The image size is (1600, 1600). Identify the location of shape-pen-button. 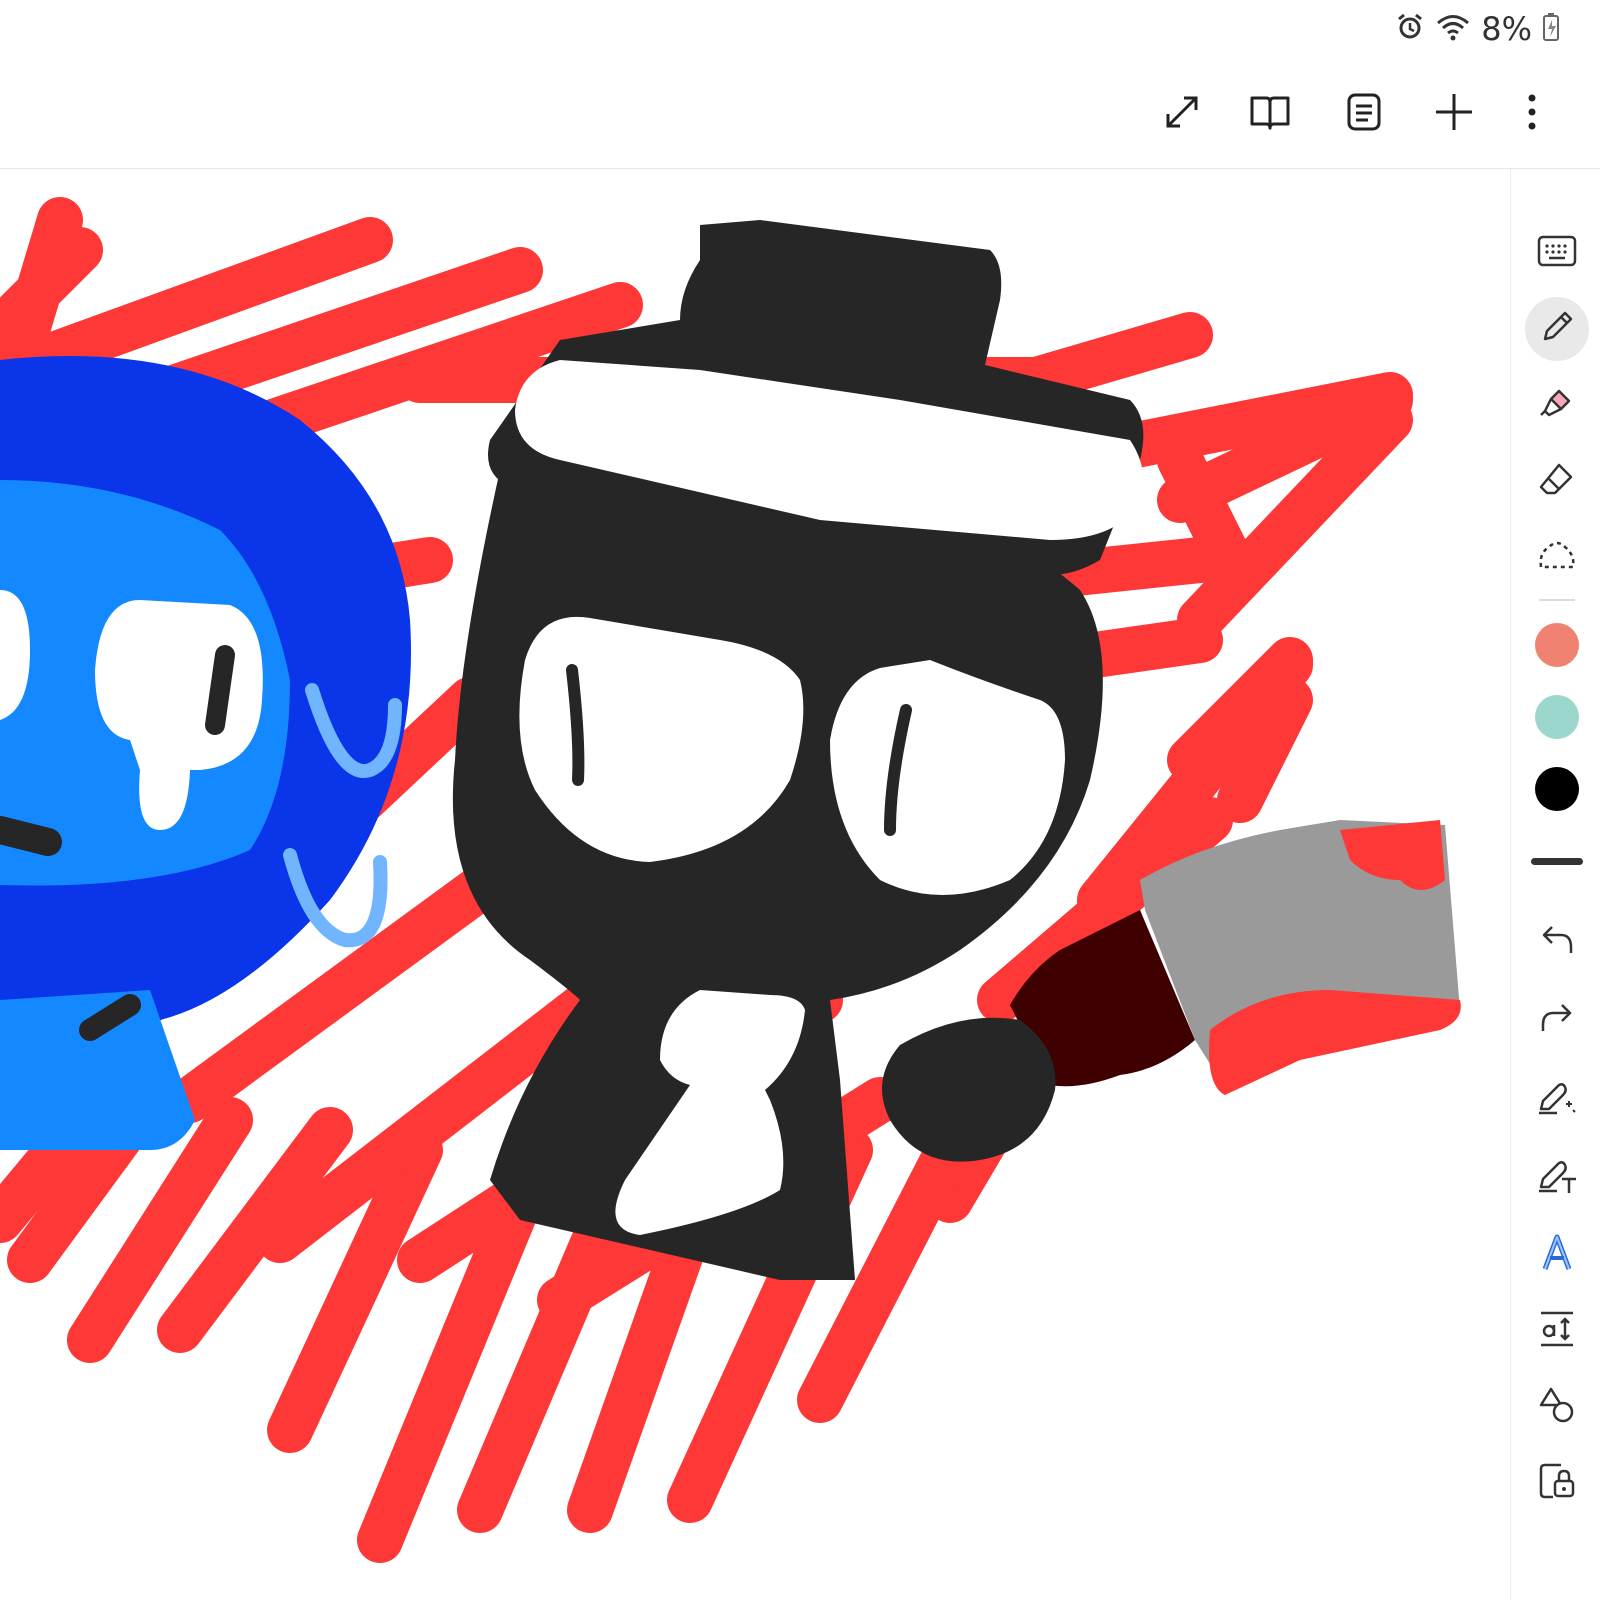
(1557, 1099).